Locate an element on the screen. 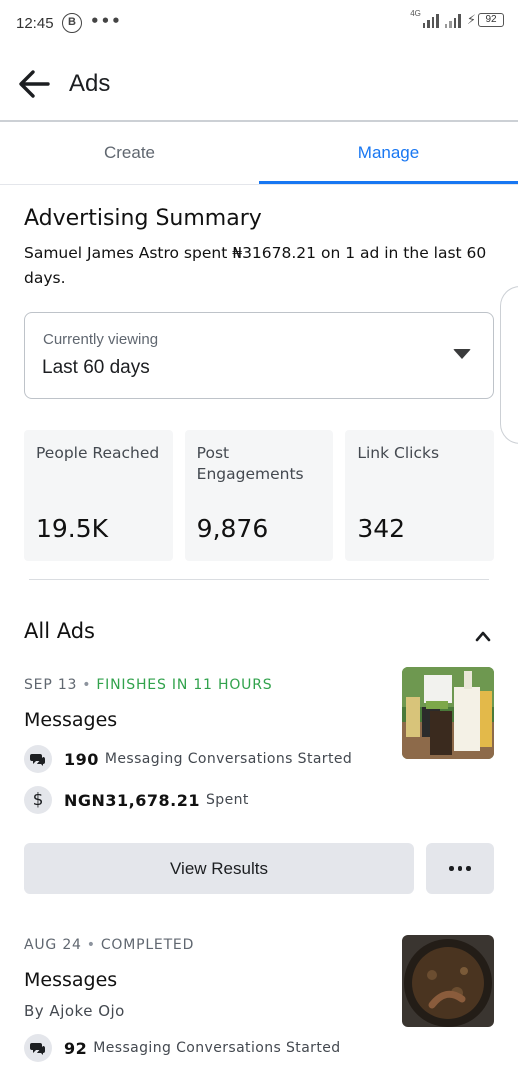  date-range-dropdown: Currently viewing Last 60 days is located at coordinates (259, 355).